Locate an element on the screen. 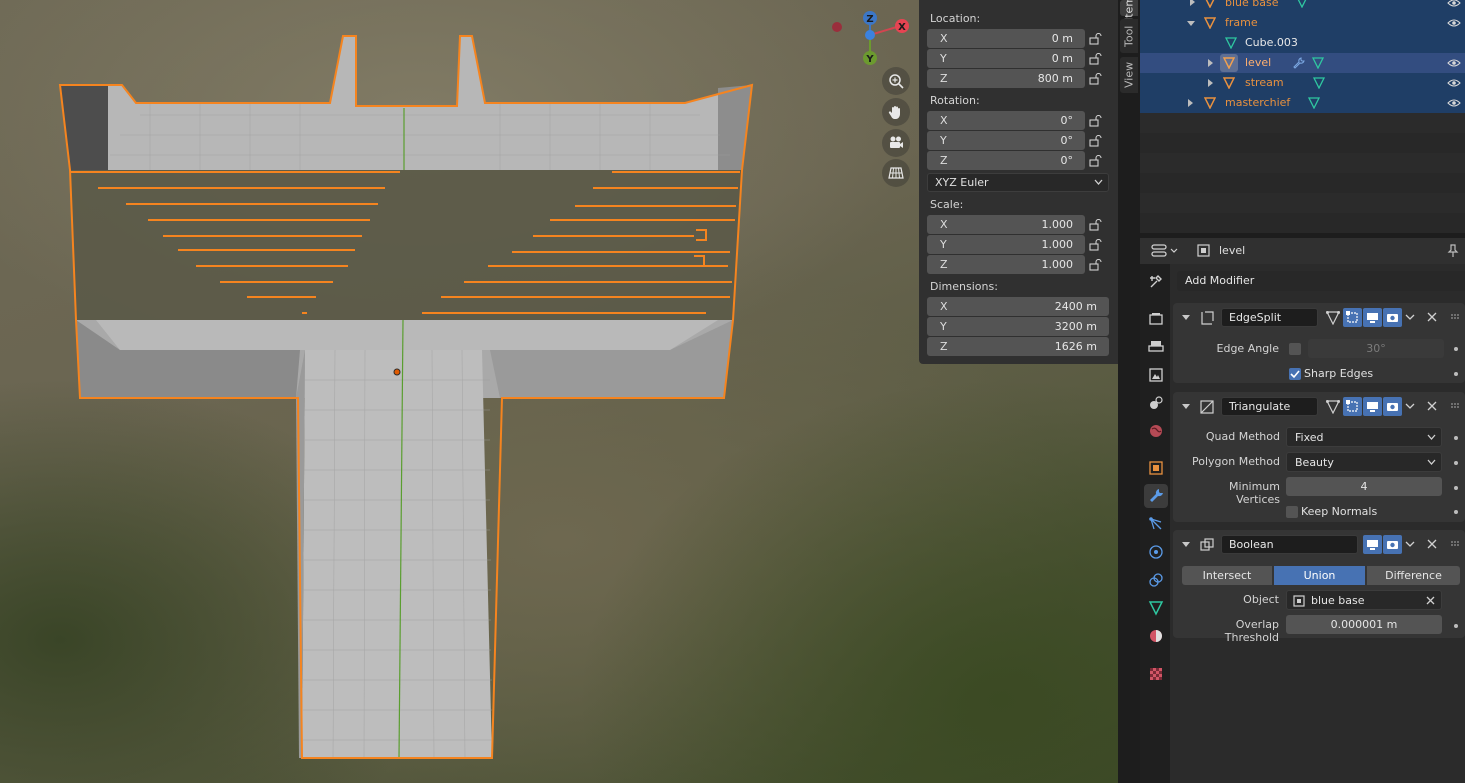 The height and width of the screenshot is (783, 1465). tab-data is located at coordinates (1156, 608).